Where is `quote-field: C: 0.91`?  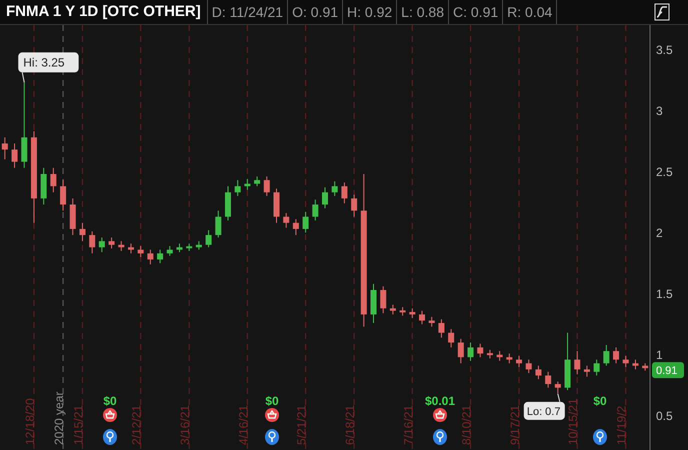 quote-field: C: 0.91 is located at coordinates (476, 12).